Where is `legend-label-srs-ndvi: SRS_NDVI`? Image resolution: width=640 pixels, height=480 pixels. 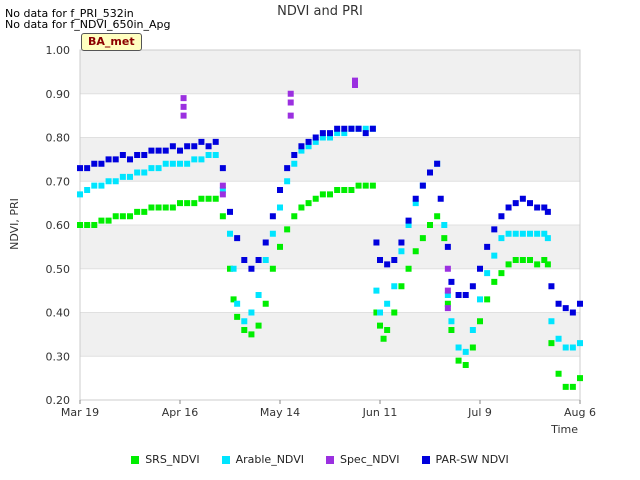 legend-label-srs-ndvi: SRS_NDVI is located at coordinates (172, 459).